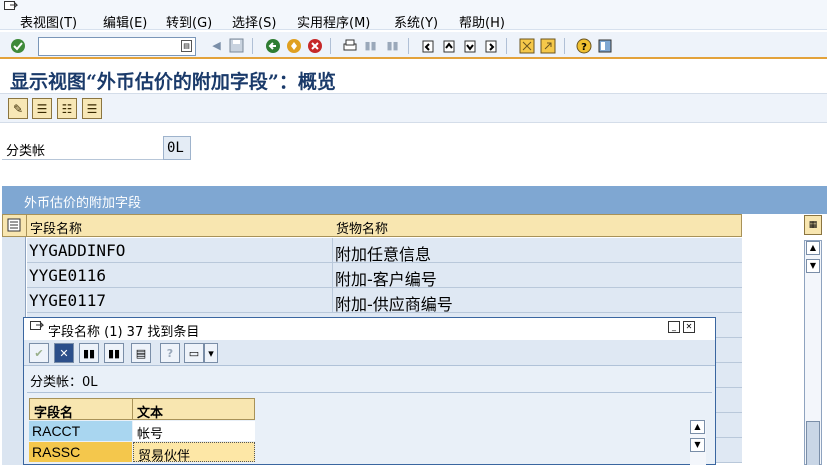  What do you see at coordinates (254, 21) in the screenshot?
I see `menu-selection: 选择(S)` at bounding box center [254, 21].